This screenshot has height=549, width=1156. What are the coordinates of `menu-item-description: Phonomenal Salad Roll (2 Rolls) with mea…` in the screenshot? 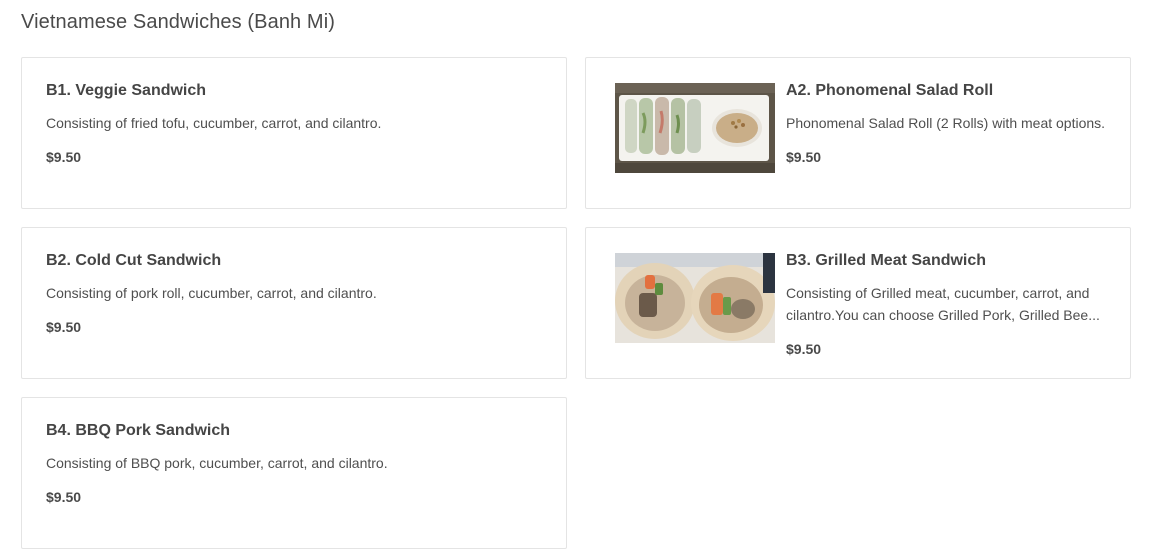 It's located at (946, 123).